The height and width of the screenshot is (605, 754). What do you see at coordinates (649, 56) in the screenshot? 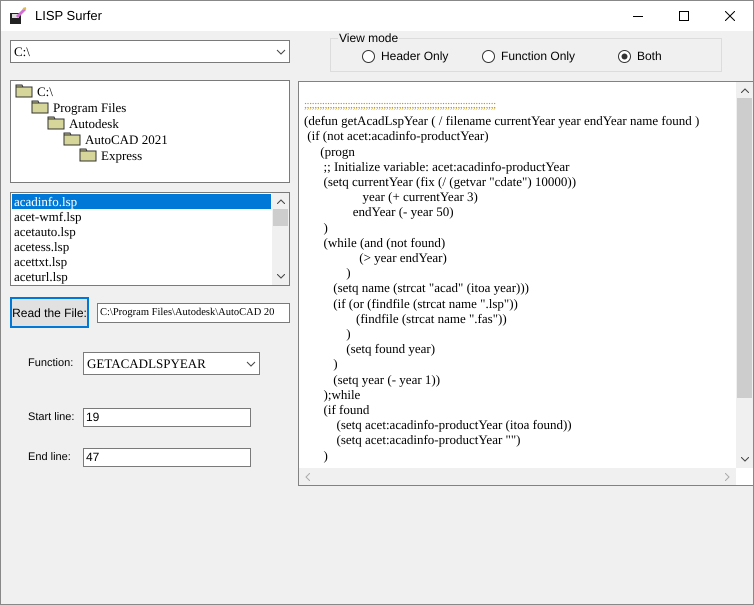
I see `radio-label: Both` at bounding box center [649, 56].